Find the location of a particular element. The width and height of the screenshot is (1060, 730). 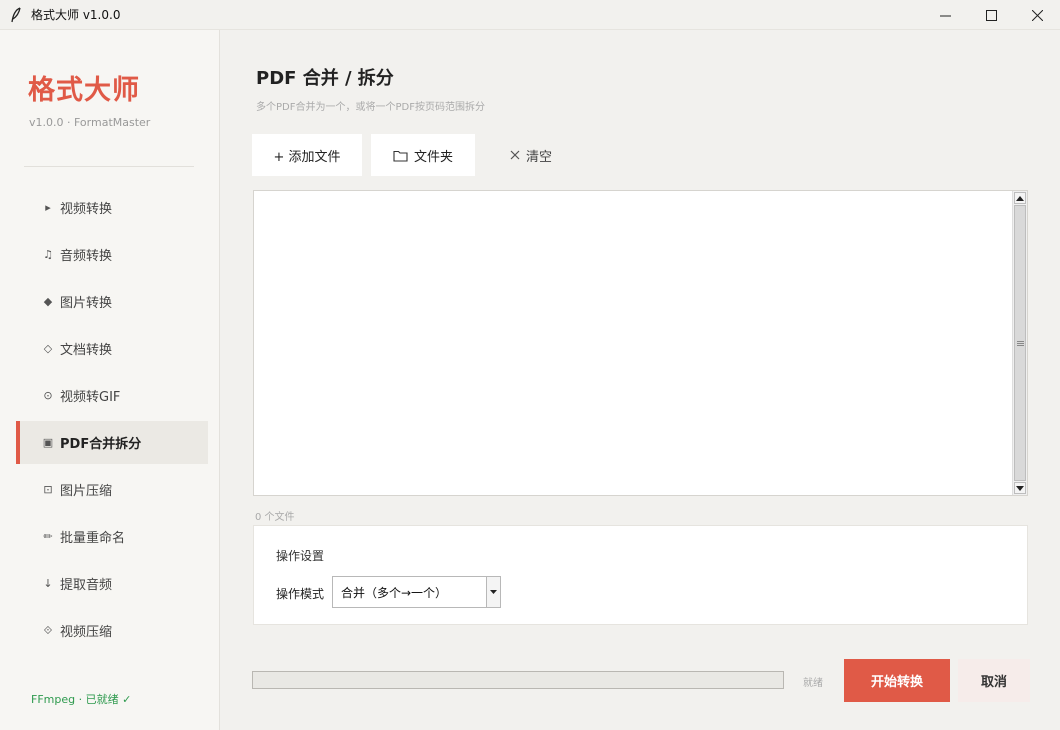

close-button is located at coordinates (1037, 15).